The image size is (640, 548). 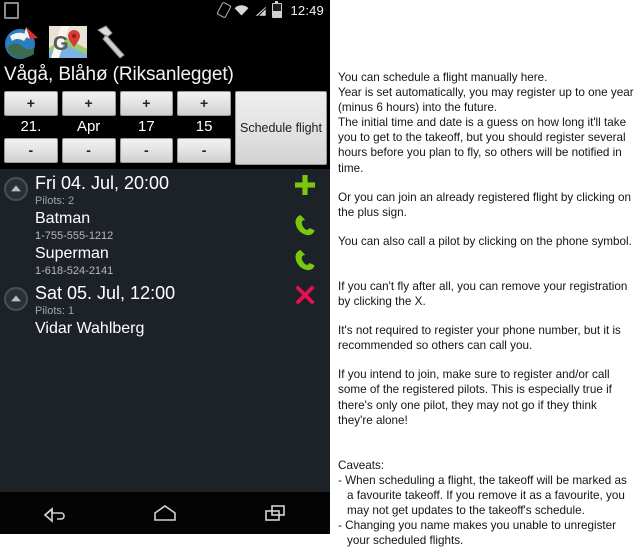 I want to click on month-stepper: + Apr -, so click(x=88, y=127).